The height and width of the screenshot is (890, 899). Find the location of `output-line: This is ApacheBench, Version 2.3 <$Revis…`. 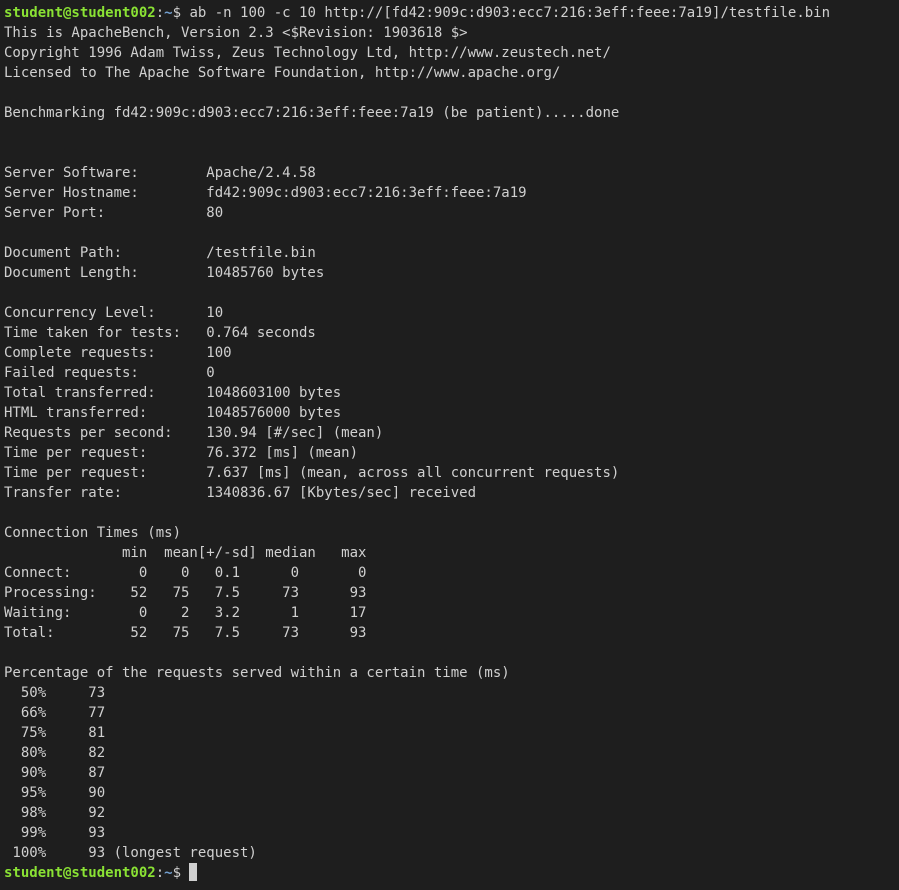

output-line: This is ApacheBench, Version 2.3 <$Revis… is located at coordinates (236, 33).